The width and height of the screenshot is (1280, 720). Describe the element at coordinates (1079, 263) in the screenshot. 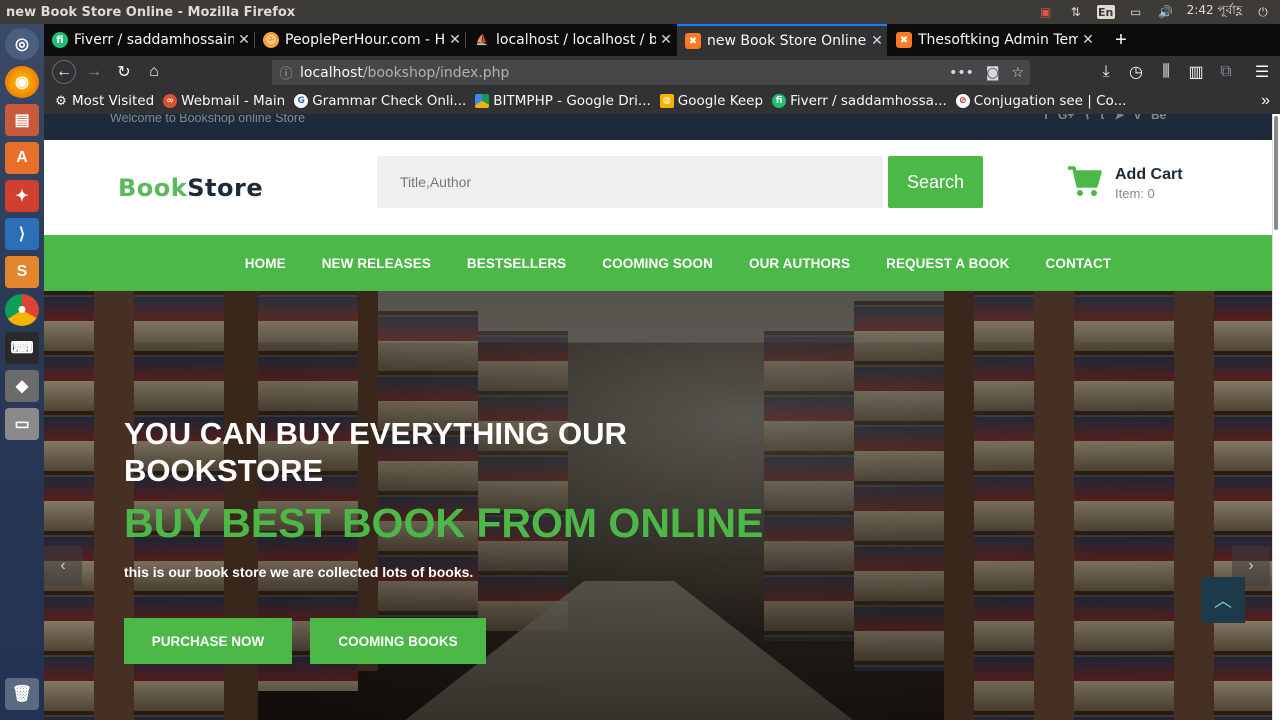

I see `menu-item-contact: CONTACT` at that location.